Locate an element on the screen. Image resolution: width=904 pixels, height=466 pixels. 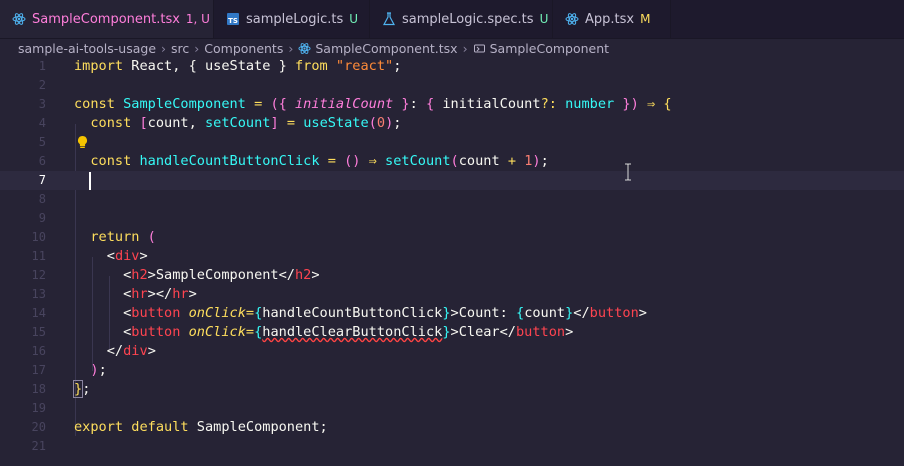
code-line: 2 is located at coordinates (452, 85).